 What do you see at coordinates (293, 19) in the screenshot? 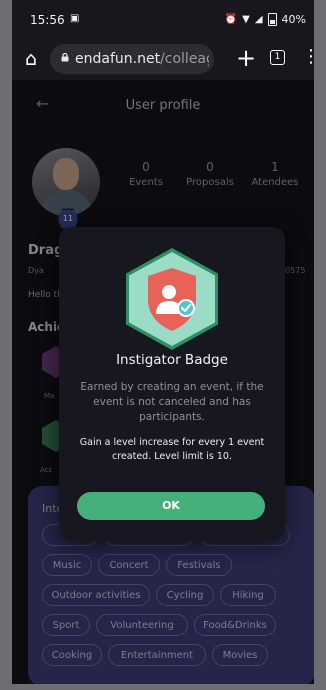
I see `battery-percent: 40%` at bounding box center [293, 19].